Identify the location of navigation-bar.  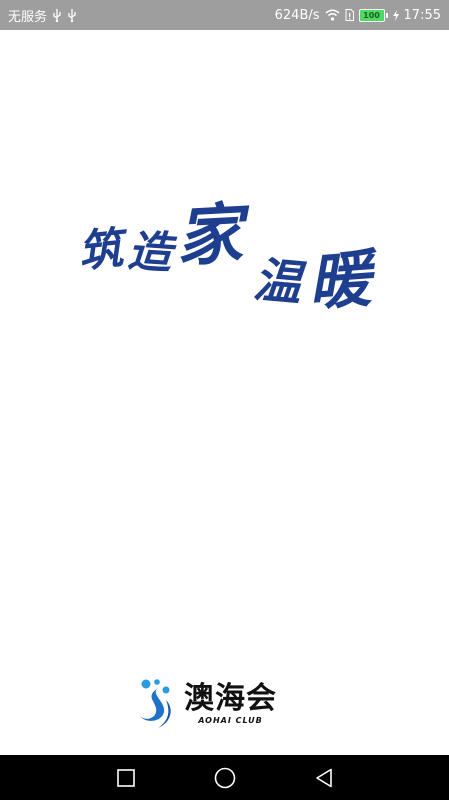
(224, 777).